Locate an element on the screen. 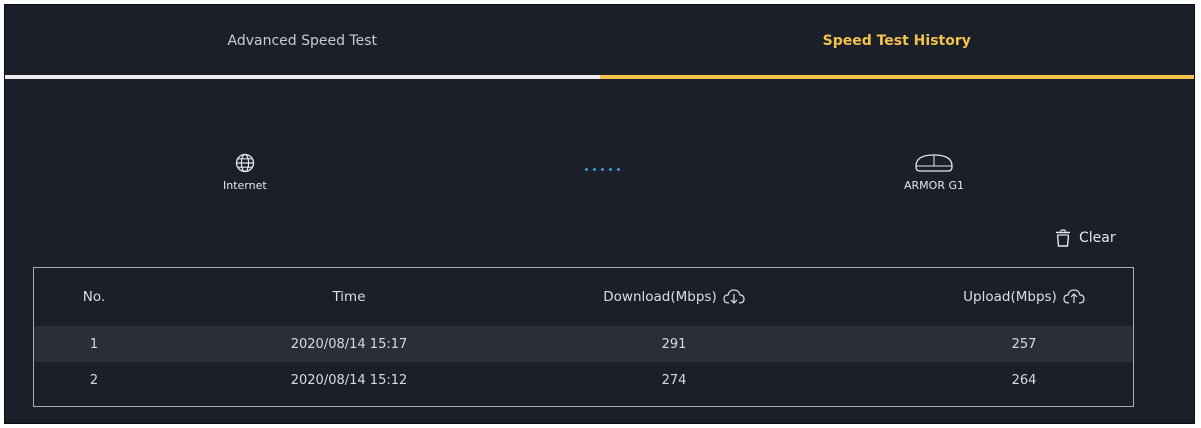  tab-label: Speed Test History is located at coordinates (896, 41).